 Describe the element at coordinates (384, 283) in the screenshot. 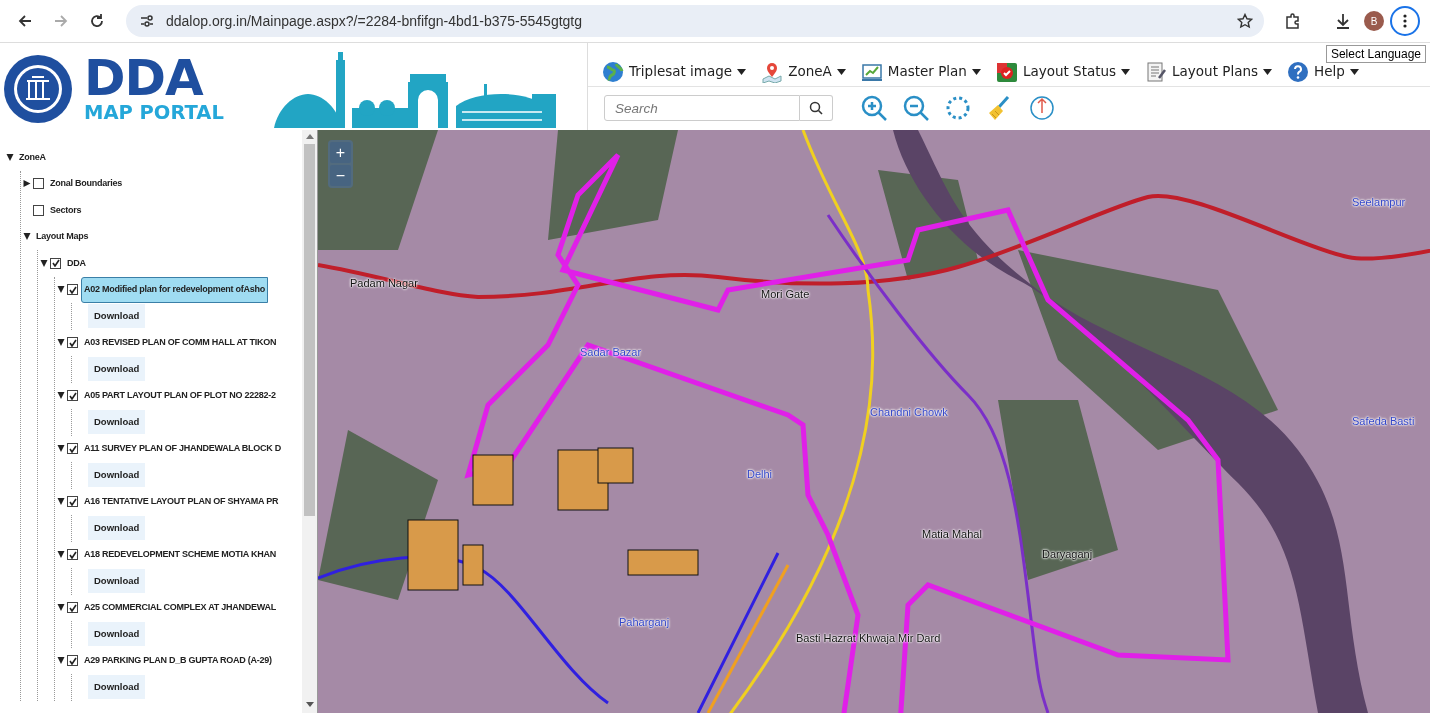

I see `map-place-label: Padam Nagar` at that location.